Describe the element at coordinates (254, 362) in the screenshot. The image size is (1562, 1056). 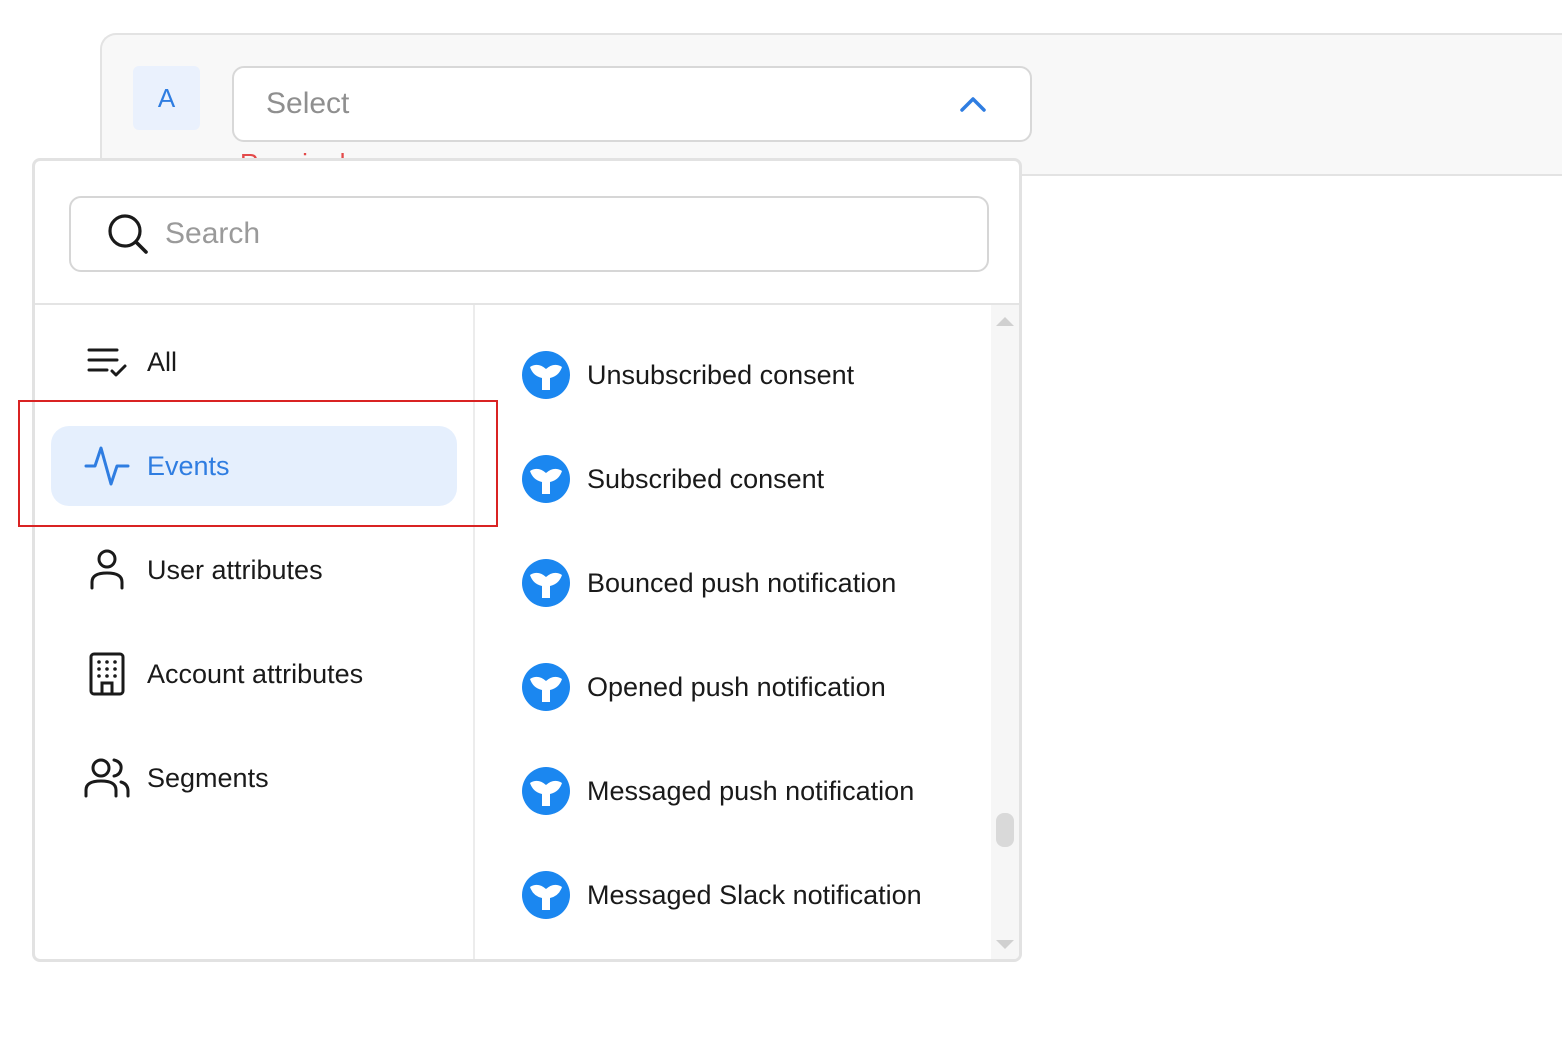
I see `category-item-all: All` at that location.